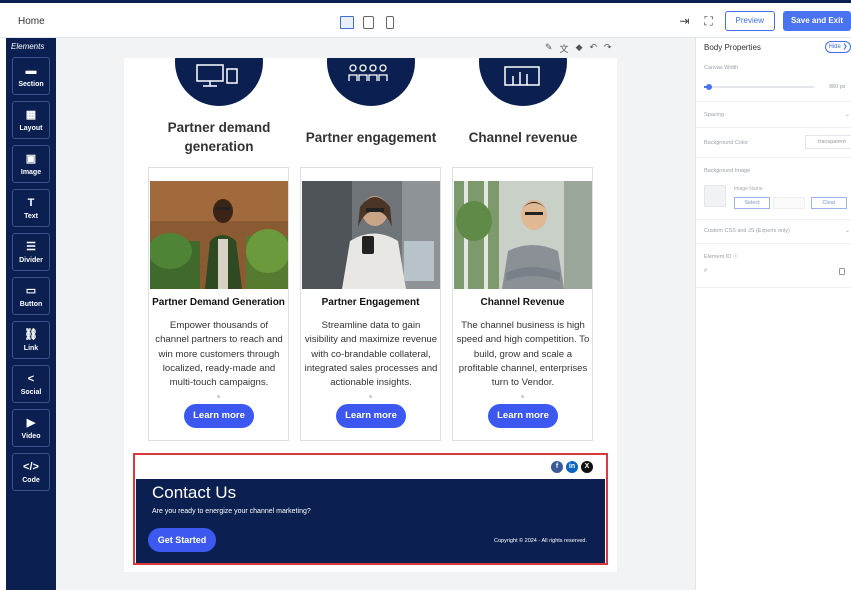 The image size is (851, 590). I want to click on edit-icon: ✎, so click(549, 48).